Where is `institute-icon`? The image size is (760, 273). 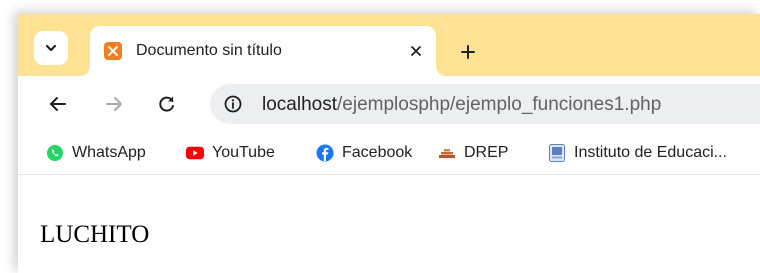
institute-icon is located at coordinates (557, 153).